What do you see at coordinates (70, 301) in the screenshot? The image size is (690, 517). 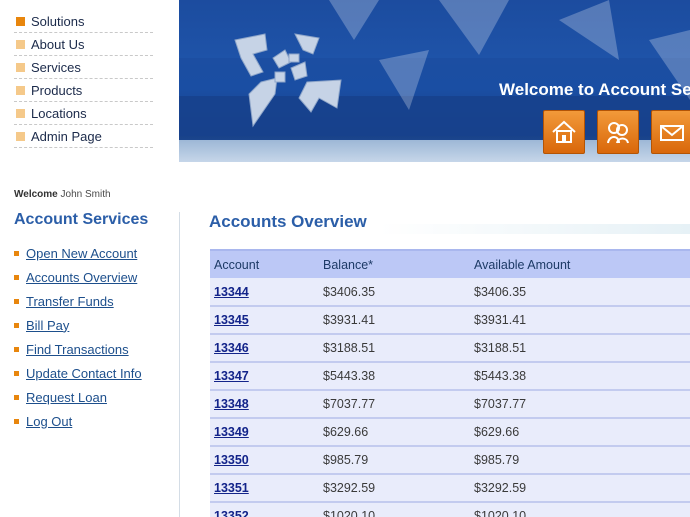 I see `sidebar-link-label: Transfer Funds` at bounding box center [70, 301].